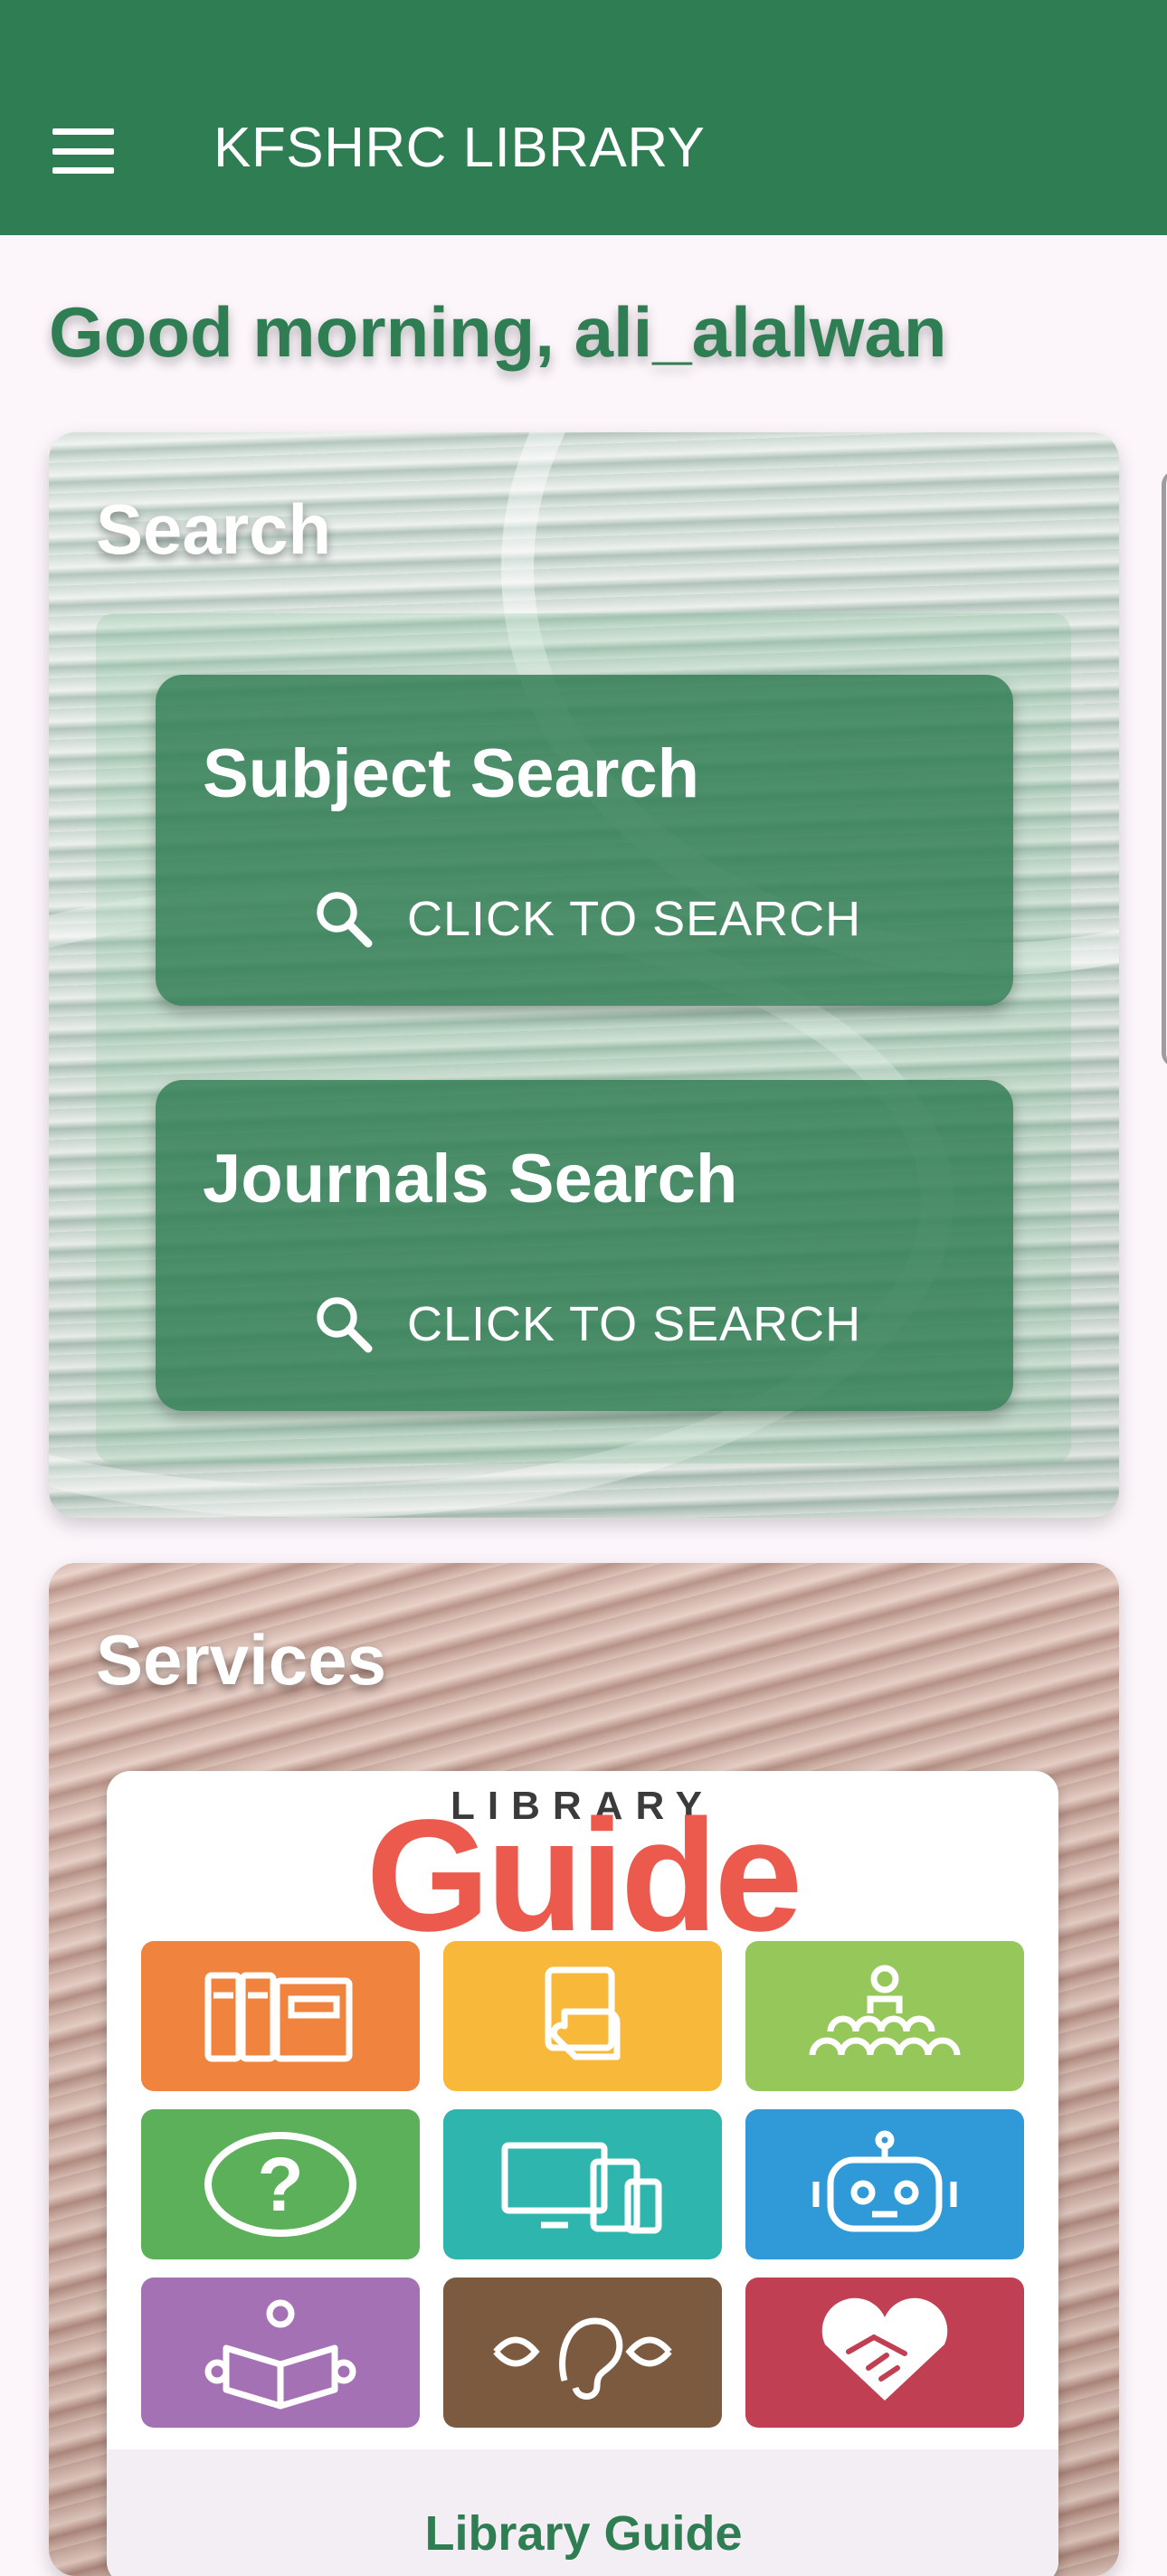  What do you see at coordinates (884, 2353) in the screenshot?
I see `heart-handshake-icon` at bounding box center [884, 2353].